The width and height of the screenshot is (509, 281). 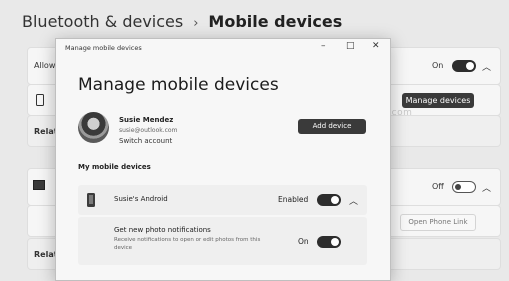 I want to click on open-phone-link-button: Open Phone Link, so click(x=438, y=222).